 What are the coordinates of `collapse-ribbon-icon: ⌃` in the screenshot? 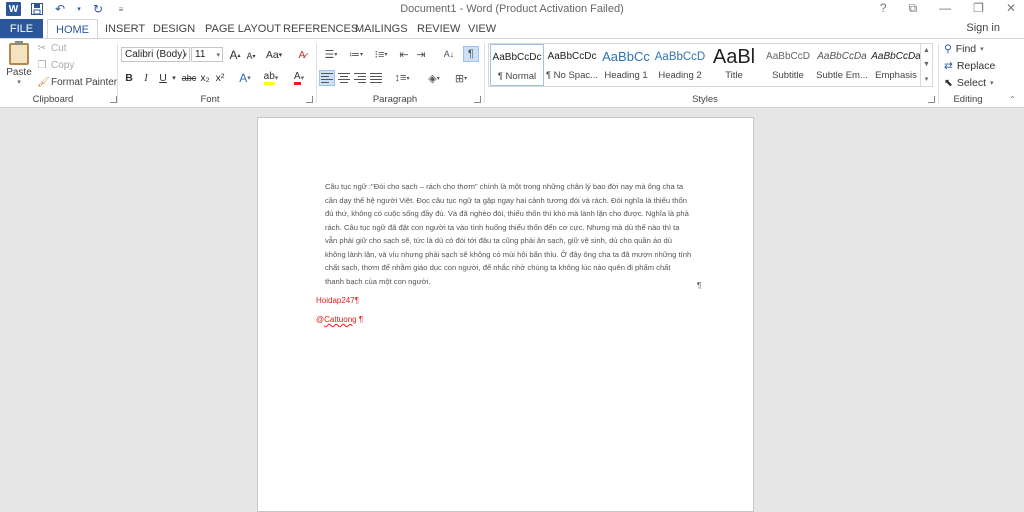 It's located at (1012, 99).